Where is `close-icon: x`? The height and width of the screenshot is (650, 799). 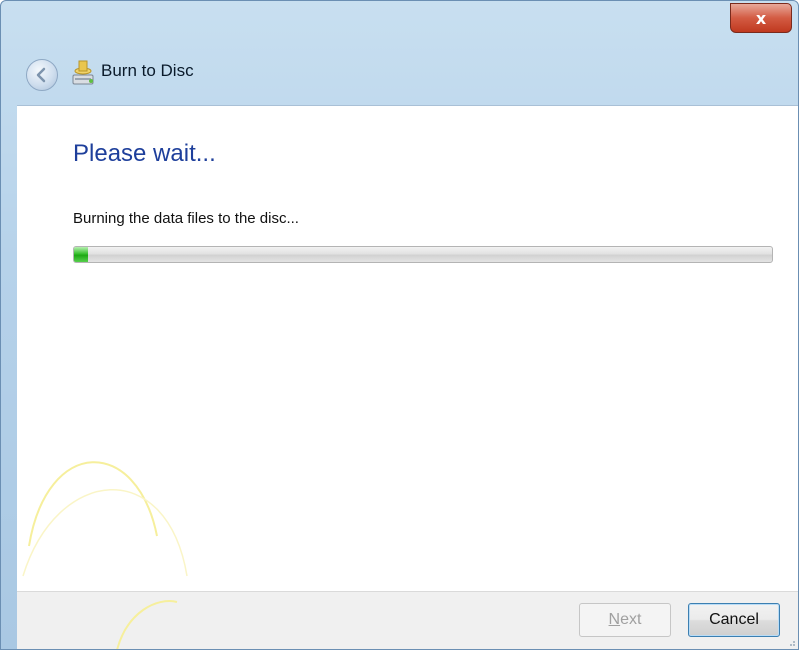
close-icon: x is located at coordinates (761, 18).